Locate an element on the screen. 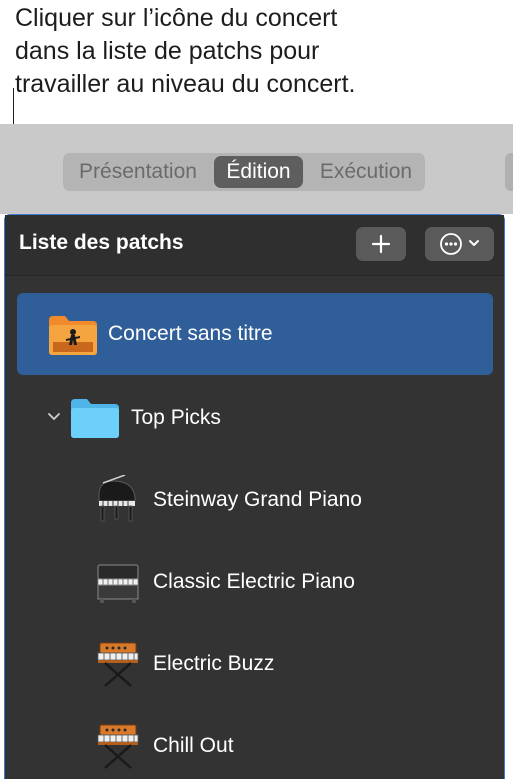 This screenshot has width=513, height=779. patch-row: Electric Buzz is located at coordinates (255, 664).